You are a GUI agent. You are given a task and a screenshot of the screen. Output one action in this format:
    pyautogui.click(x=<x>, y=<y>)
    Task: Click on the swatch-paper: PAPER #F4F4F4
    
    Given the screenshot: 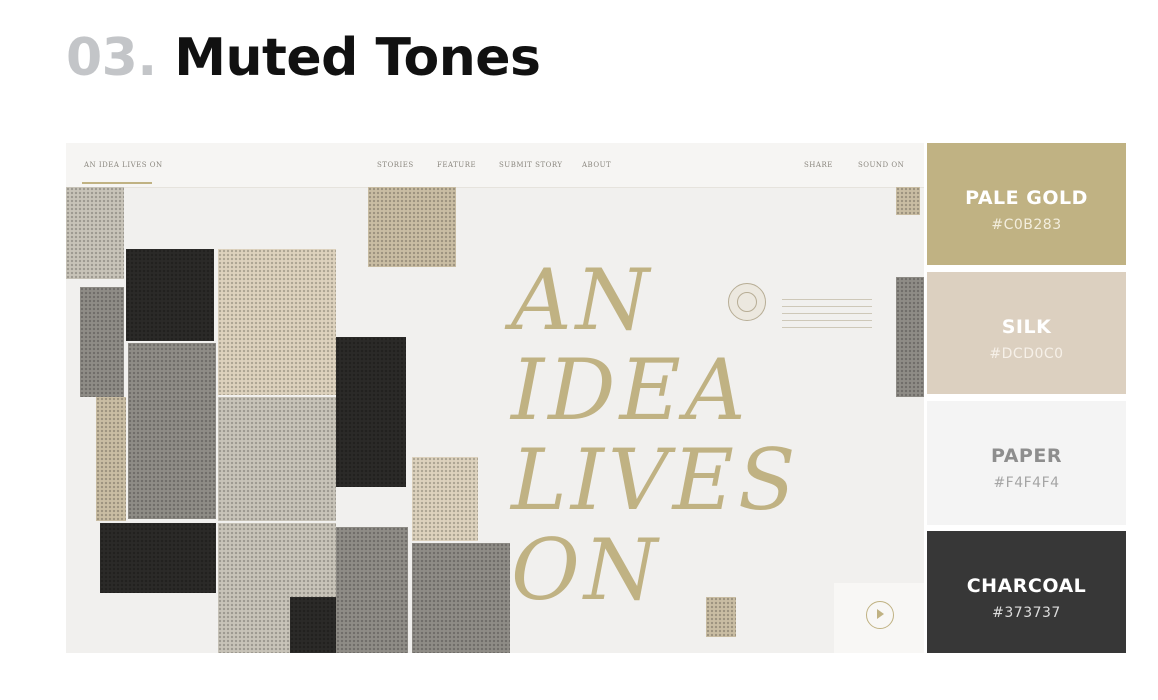 What is the action you would take?
    pyautogui.click(x=1026, y=463)
    